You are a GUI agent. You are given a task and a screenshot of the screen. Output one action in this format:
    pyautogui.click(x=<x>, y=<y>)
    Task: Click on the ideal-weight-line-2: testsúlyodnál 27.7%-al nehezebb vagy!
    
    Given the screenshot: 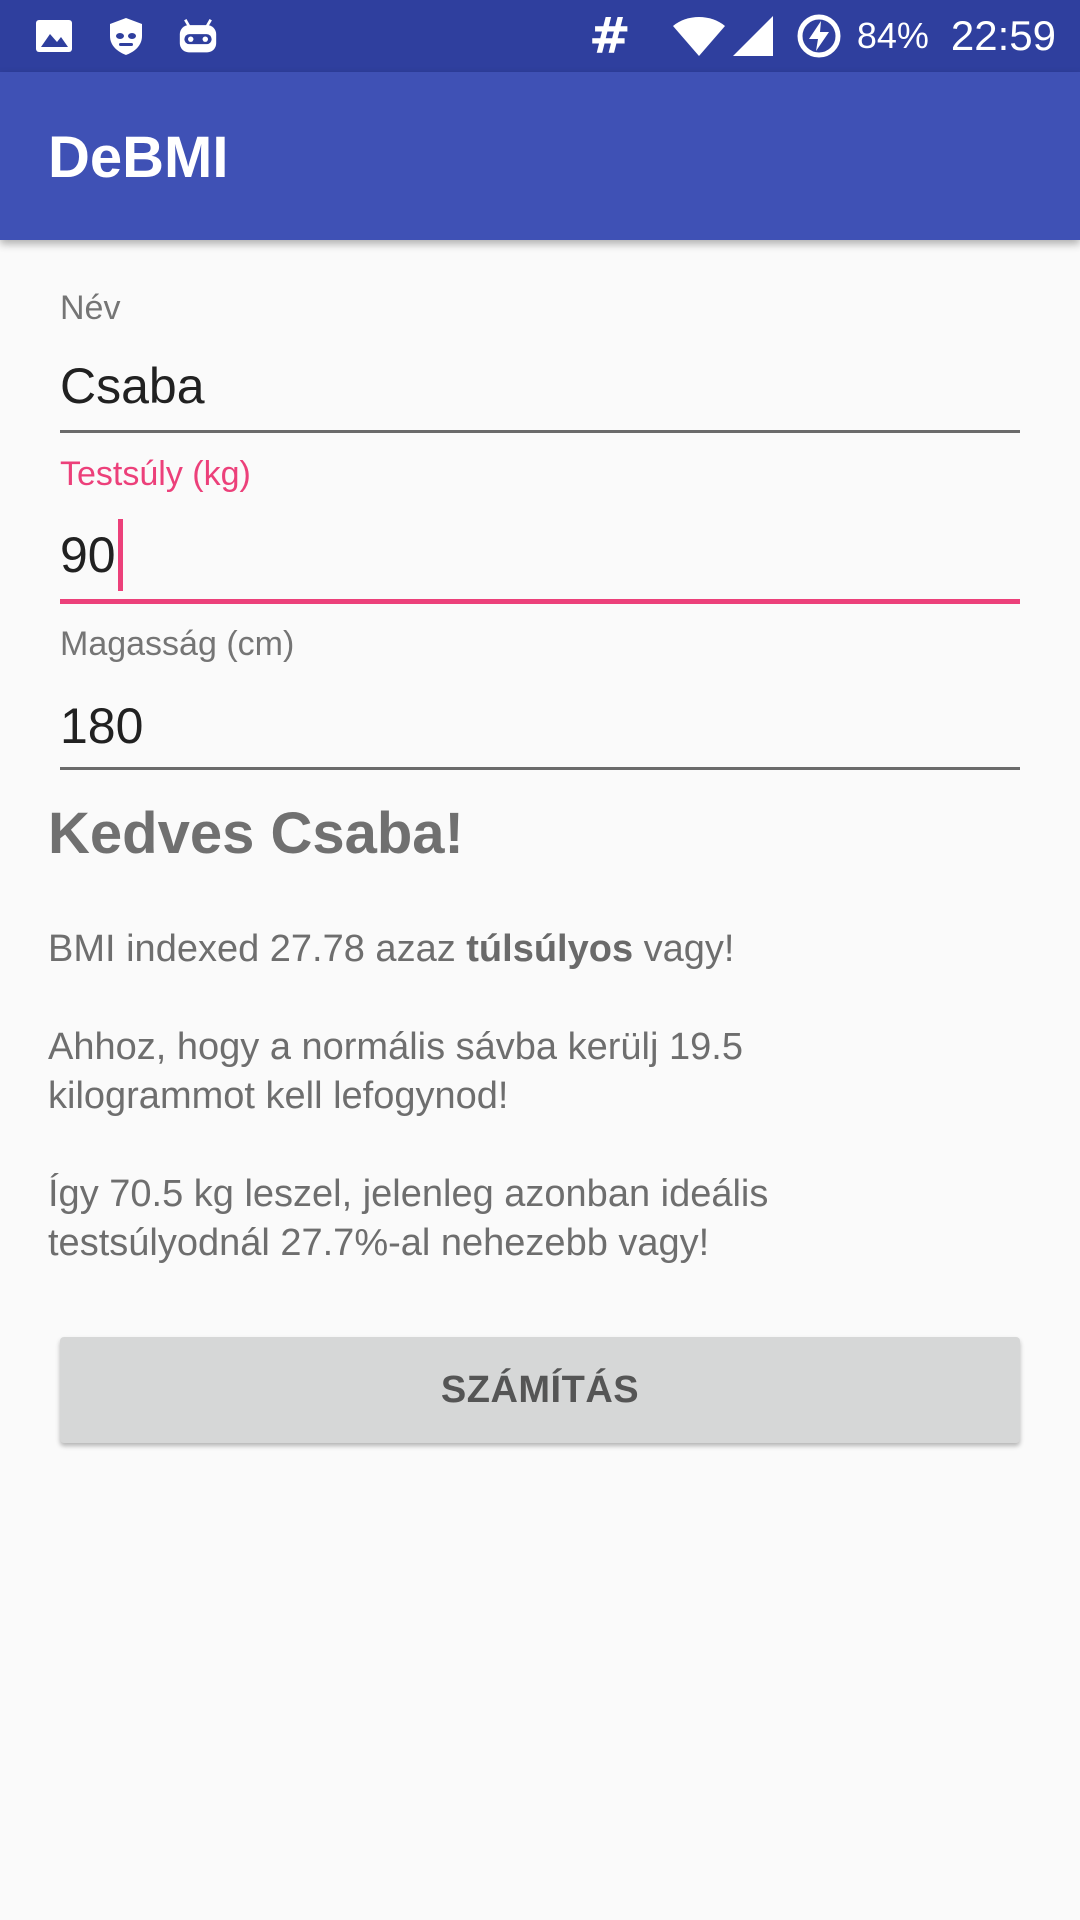 What is the action you would take?
    pyautogui.click(x=379, y=1243)
    